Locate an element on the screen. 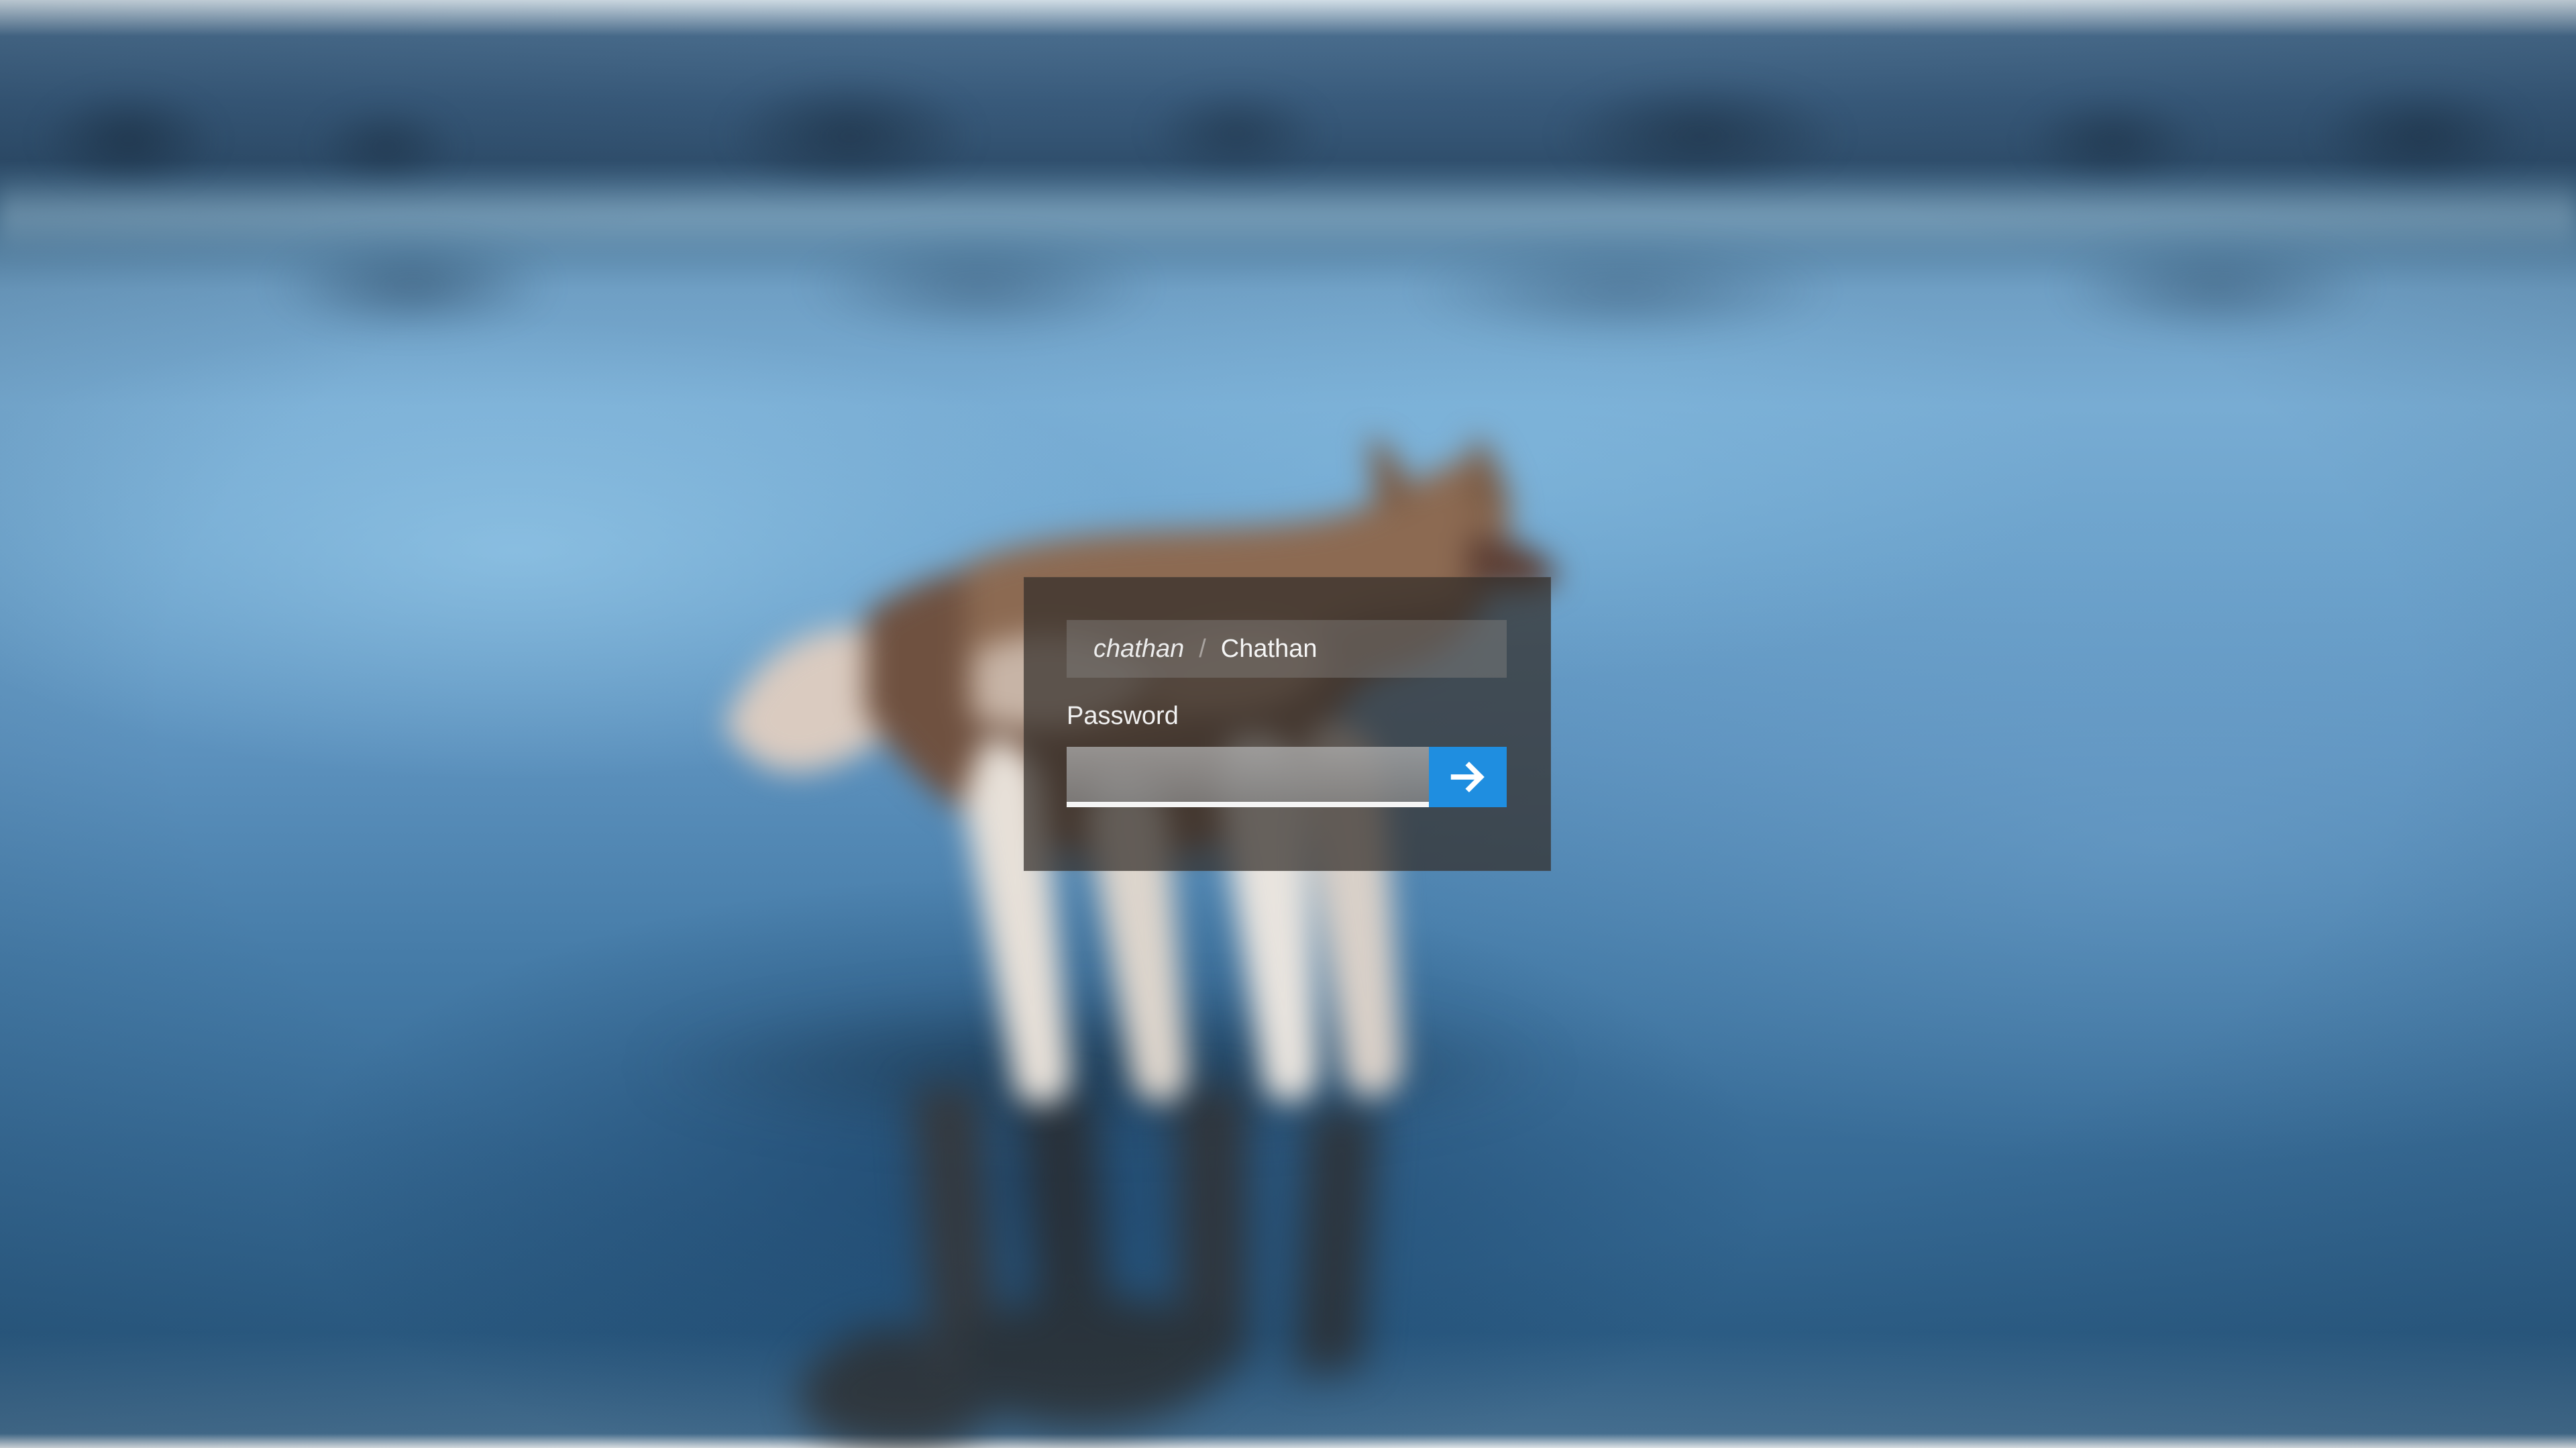 The height and width of the screenshot is (1448, 2576). blurred-tree-line is located at coordinates (1288, 120).